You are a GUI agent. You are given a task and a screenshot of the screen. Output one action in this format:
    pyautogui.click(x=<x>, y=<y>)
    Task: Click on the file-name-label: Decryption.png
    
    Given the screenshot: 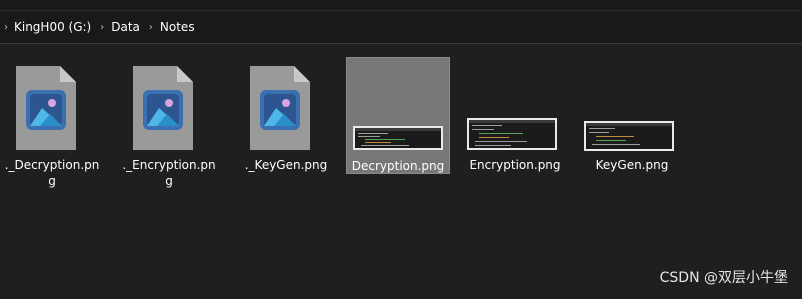 What is the action you would take?
    pyautogui.click(x=398, y=166)
    